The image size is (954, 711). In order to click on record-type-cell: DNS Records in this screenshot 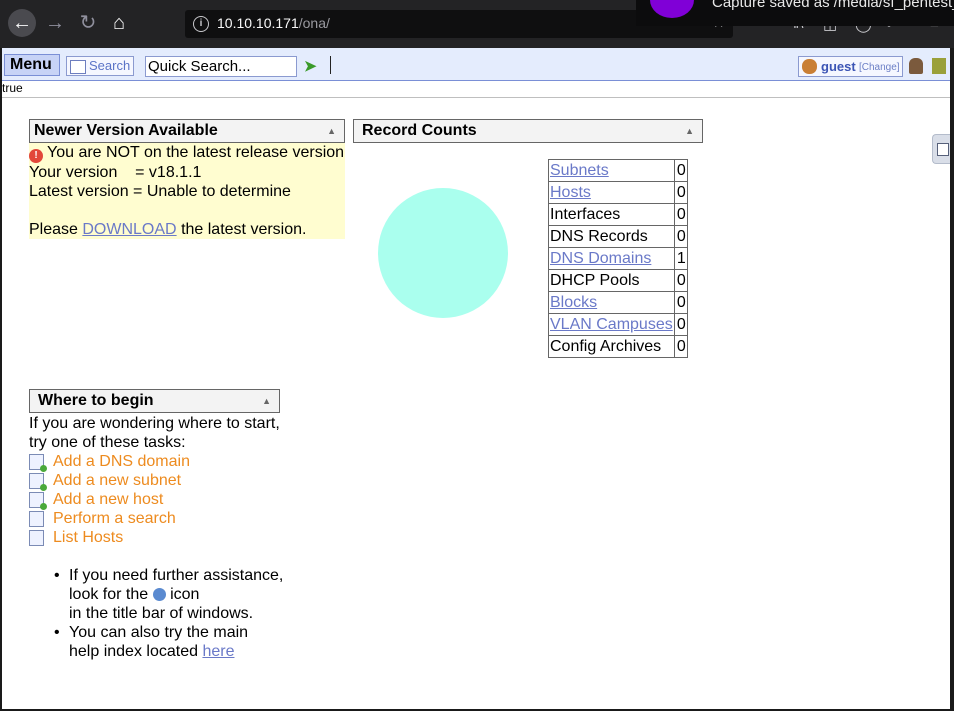, I will do `click(611, 236)`.